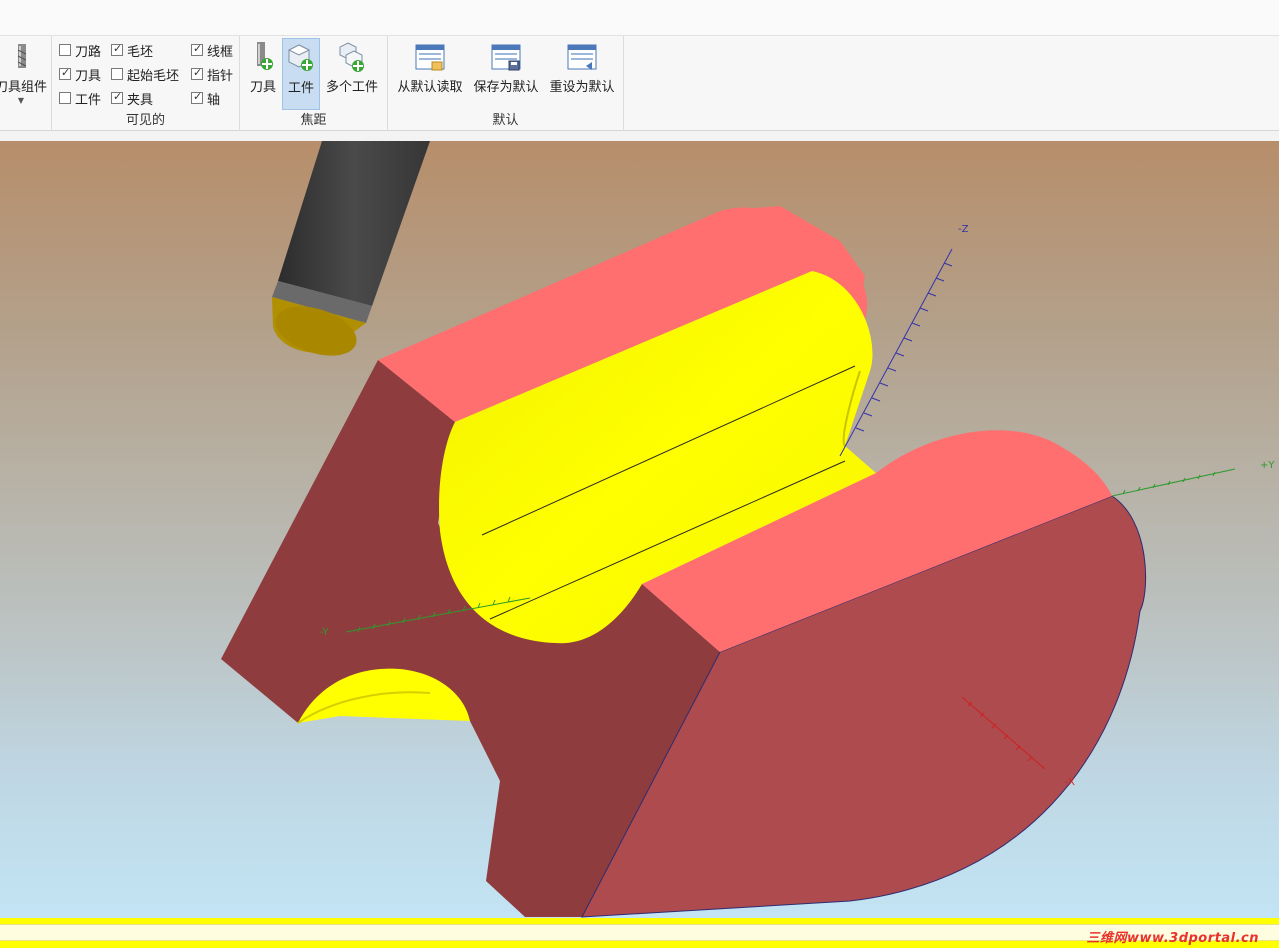  I want to click on focus-multiple-workpieces-button: 多个工件, so click(352, 74).